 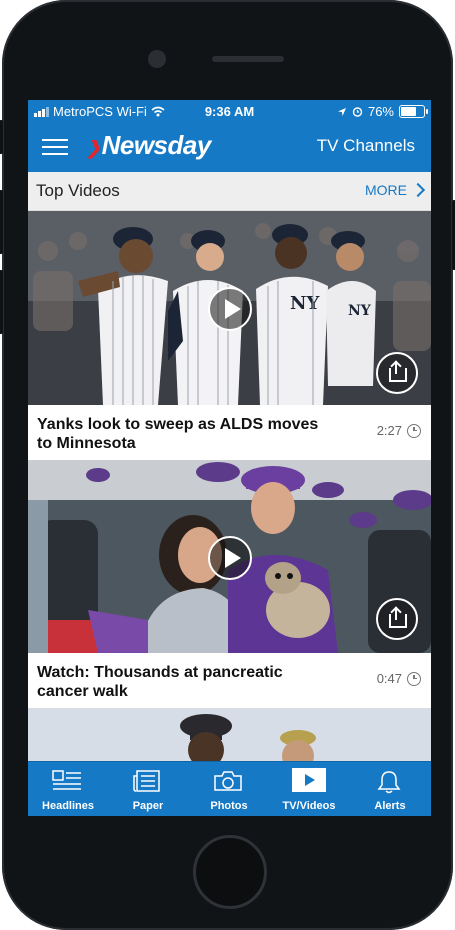 What do you see at coordinates (248, 59) in the screenshot?
I see `earpiece-speaker` at bounding box center [248, 59].